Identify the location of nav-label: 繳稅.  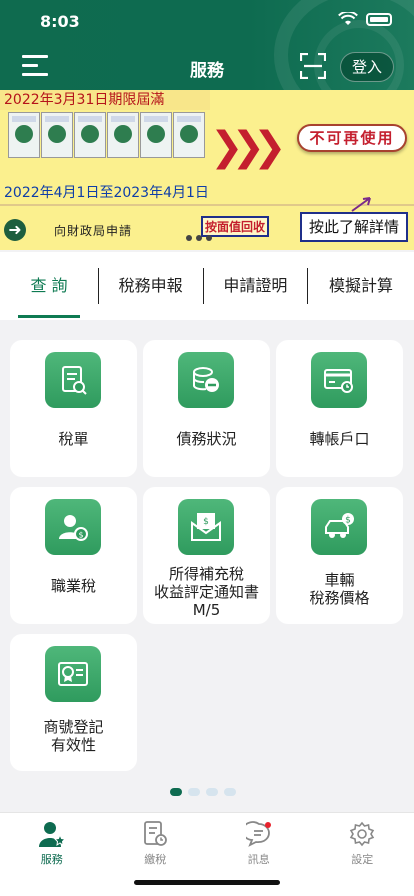
(155, 859).